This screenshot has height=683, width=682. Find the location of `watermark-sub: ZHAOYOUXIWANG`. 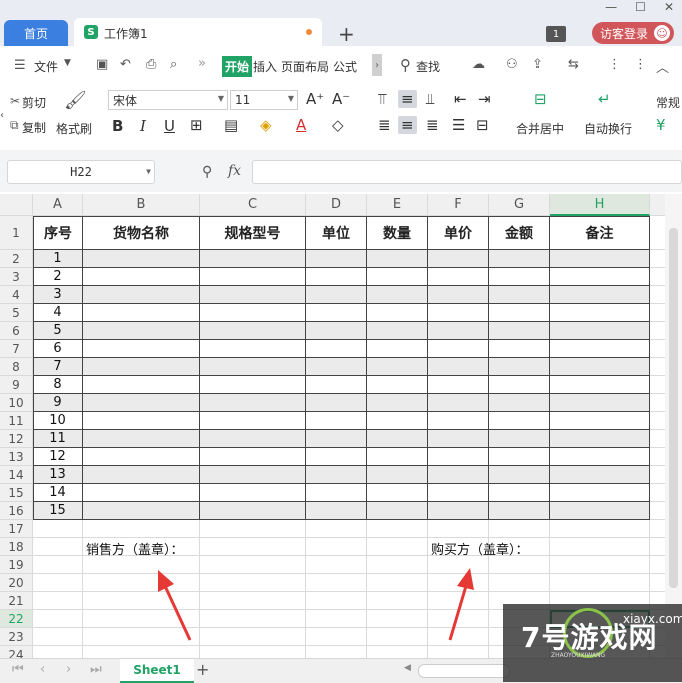

watermark-sub: ZHAOYOUXIWANG is located at coordinates (578, 655).